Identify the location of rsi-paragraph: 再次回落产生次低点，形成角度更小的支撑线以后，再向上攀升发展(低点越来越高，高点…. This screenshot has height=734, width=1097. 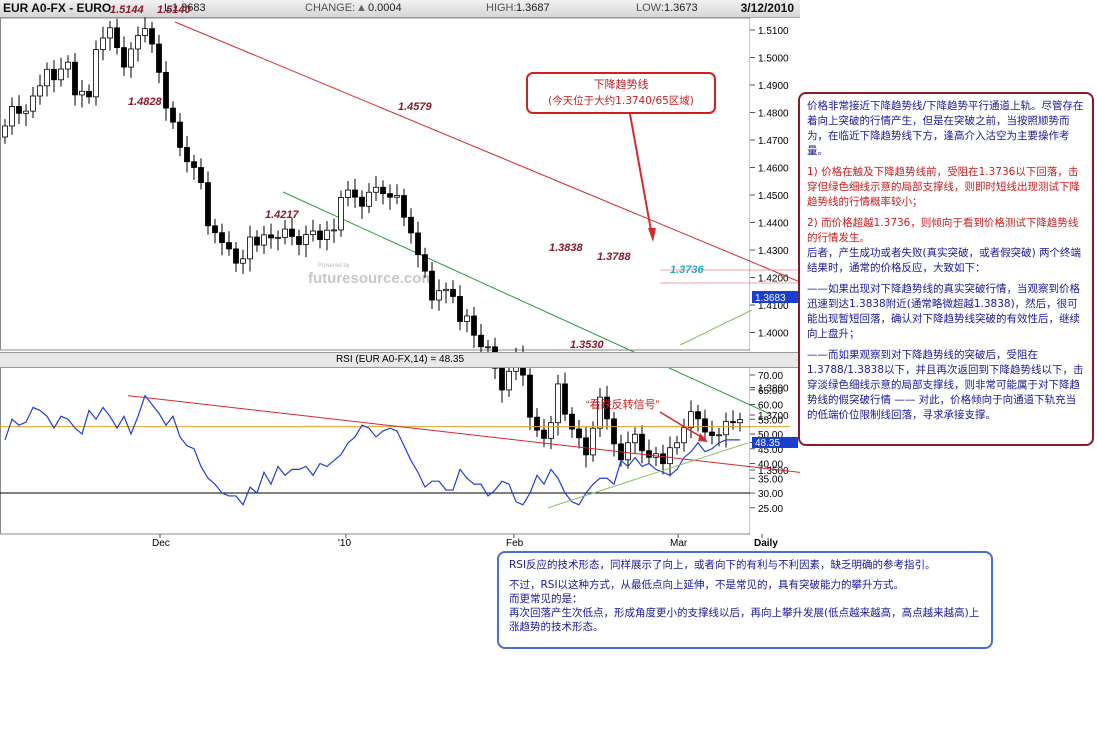
(744, 620).